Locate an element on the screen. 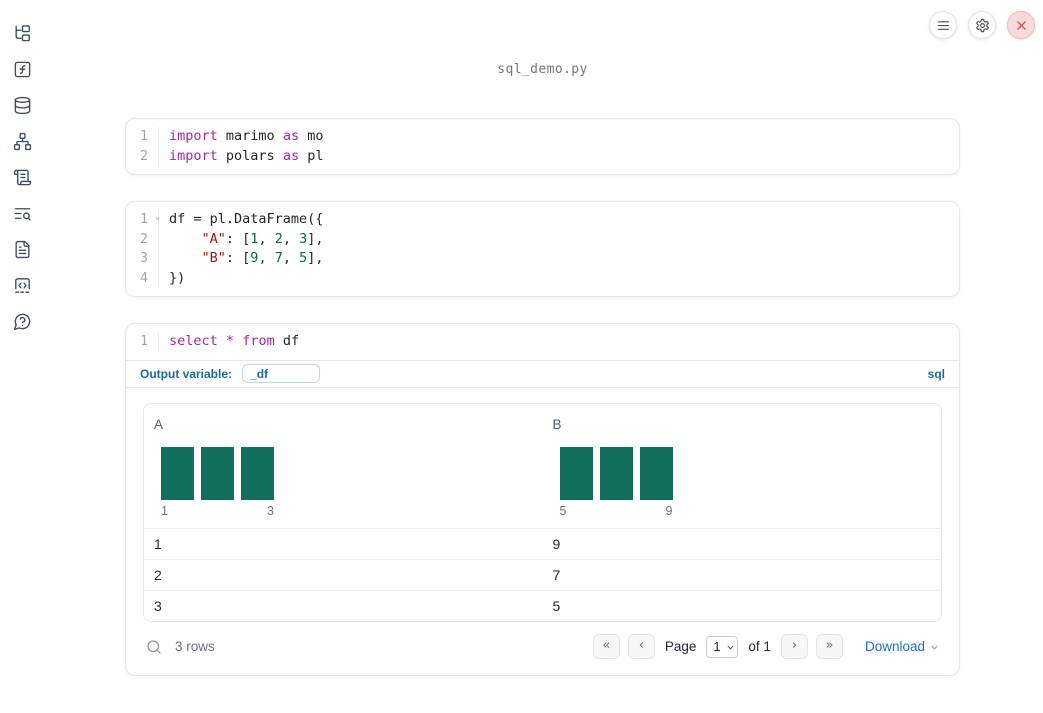 The width and height of the screenshot is (1043, 713). code-text: select * from df is located at coordinates (229, 342).